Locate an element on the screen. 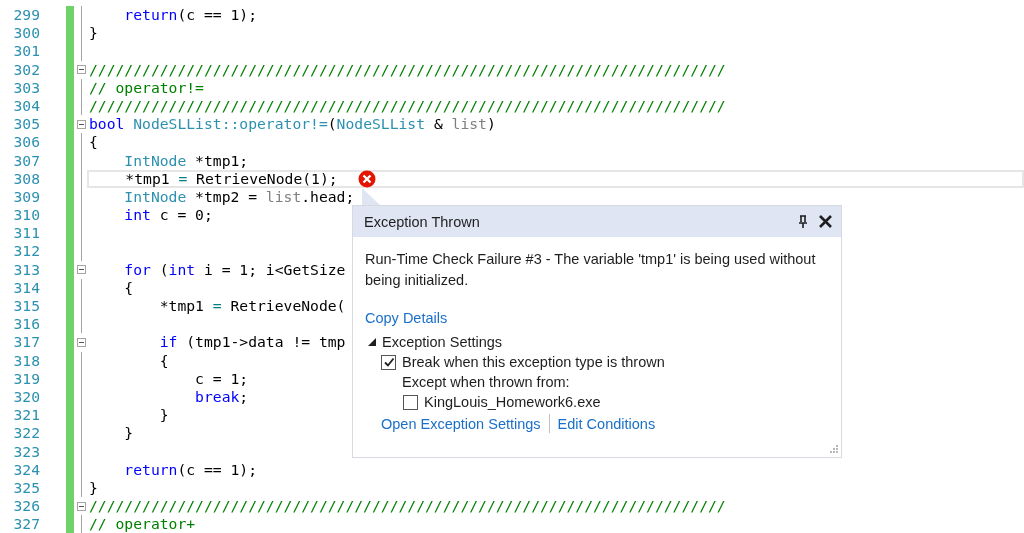 The width and height of the screenshot is (1024, 533). line-number: 317 is located at coordinates (26, 342).